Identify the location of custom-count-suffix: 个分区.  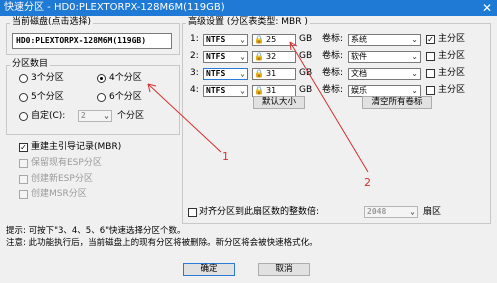
(131, 116).